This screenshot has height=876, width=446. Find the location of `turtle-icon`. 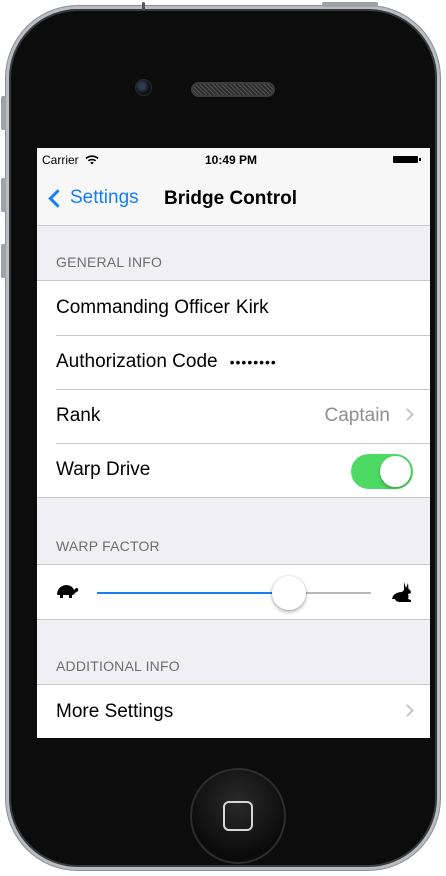

turtle-icon is located at coordinates (68, 591).